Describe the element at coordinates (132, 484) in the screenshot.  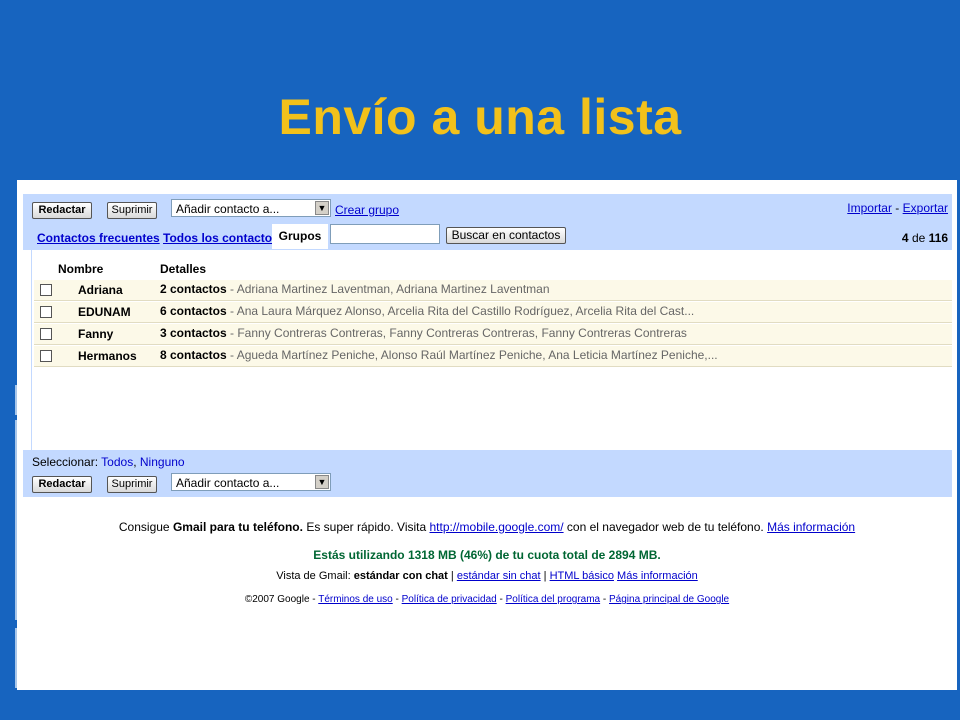
I see `delete-button-bottom: Suprimir` at that location.